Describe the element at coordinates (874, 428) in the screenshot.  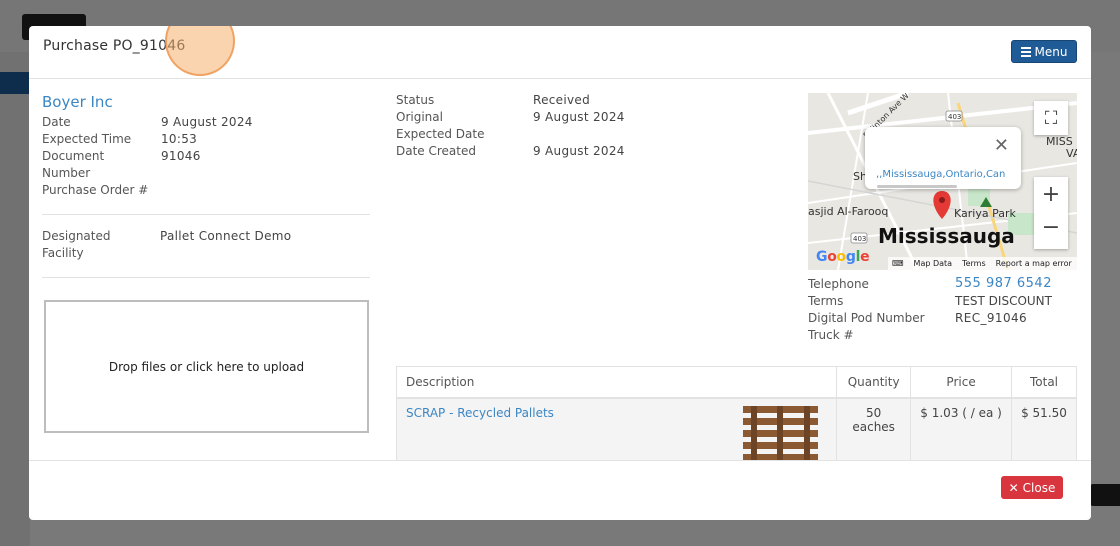
I see `cell-quantity: 50 eaches` at that location.